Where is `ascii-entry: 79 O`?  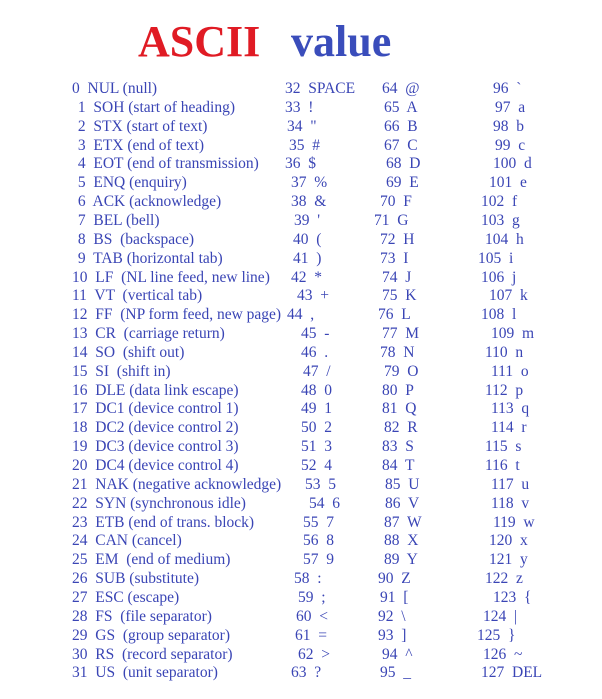
ascii-entry: 79 O is located at coordinates (401, 371).